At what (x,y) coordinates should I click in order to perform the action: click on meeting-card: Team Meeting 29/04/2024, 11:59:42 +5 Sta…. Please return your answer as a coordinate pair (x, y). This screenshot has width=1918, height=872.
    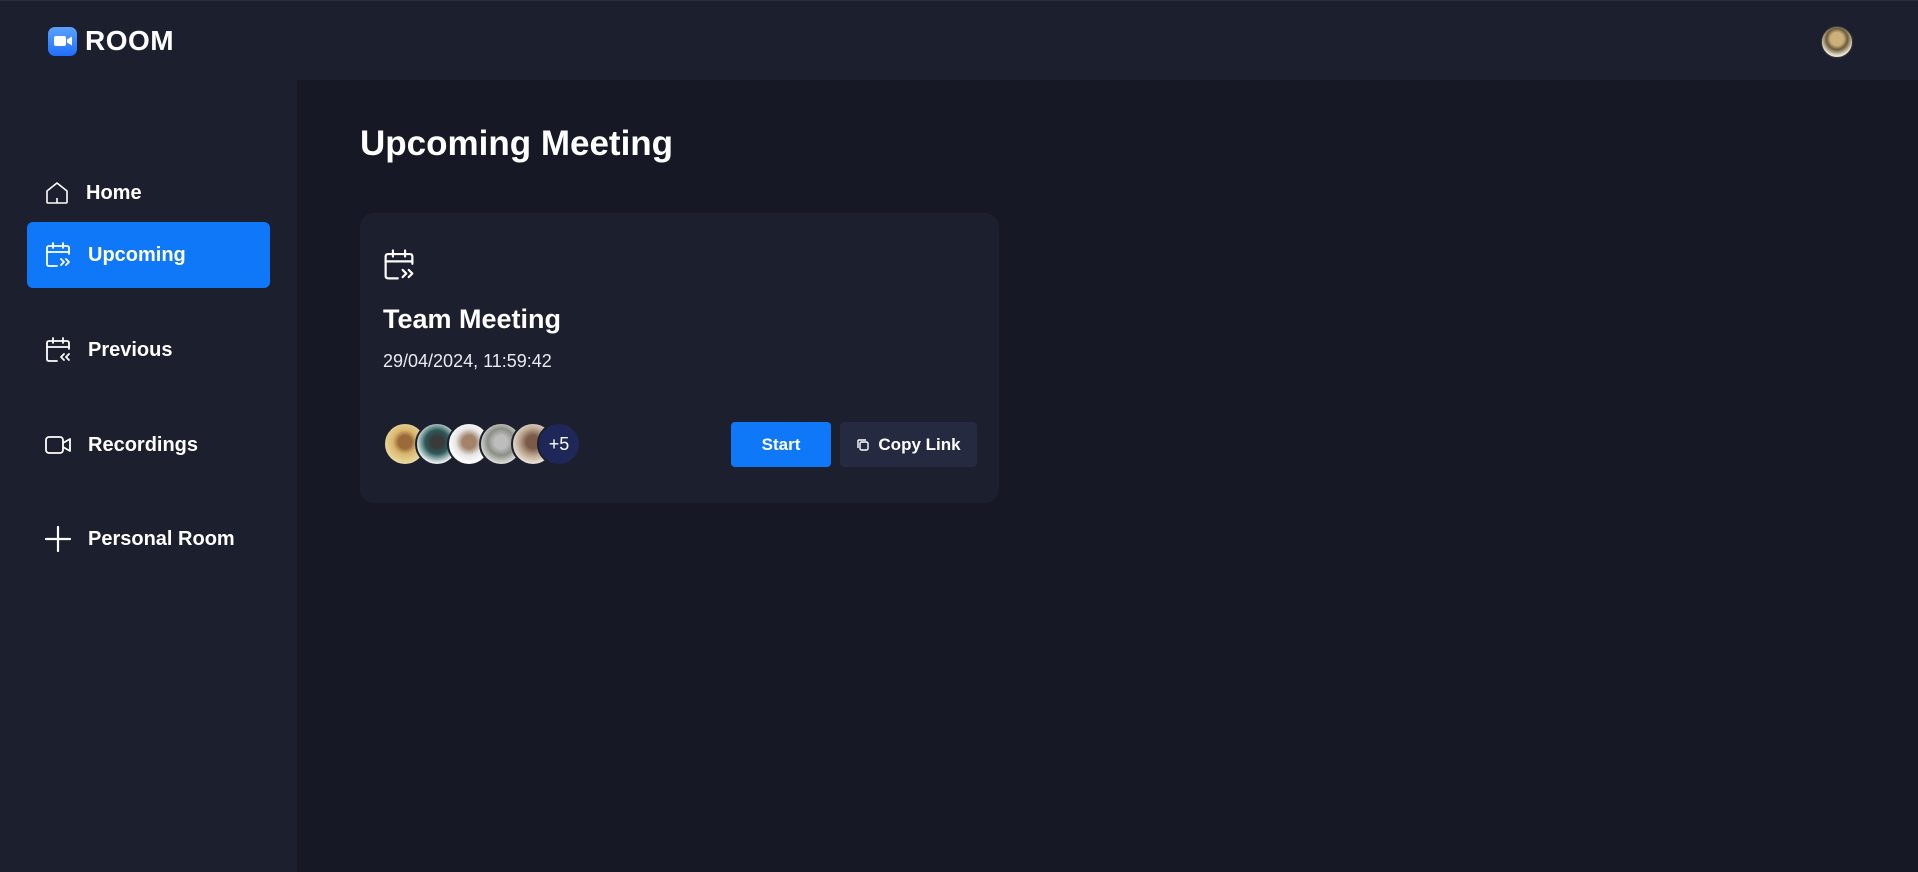
    Looking at the image, I should click on (679, 358).